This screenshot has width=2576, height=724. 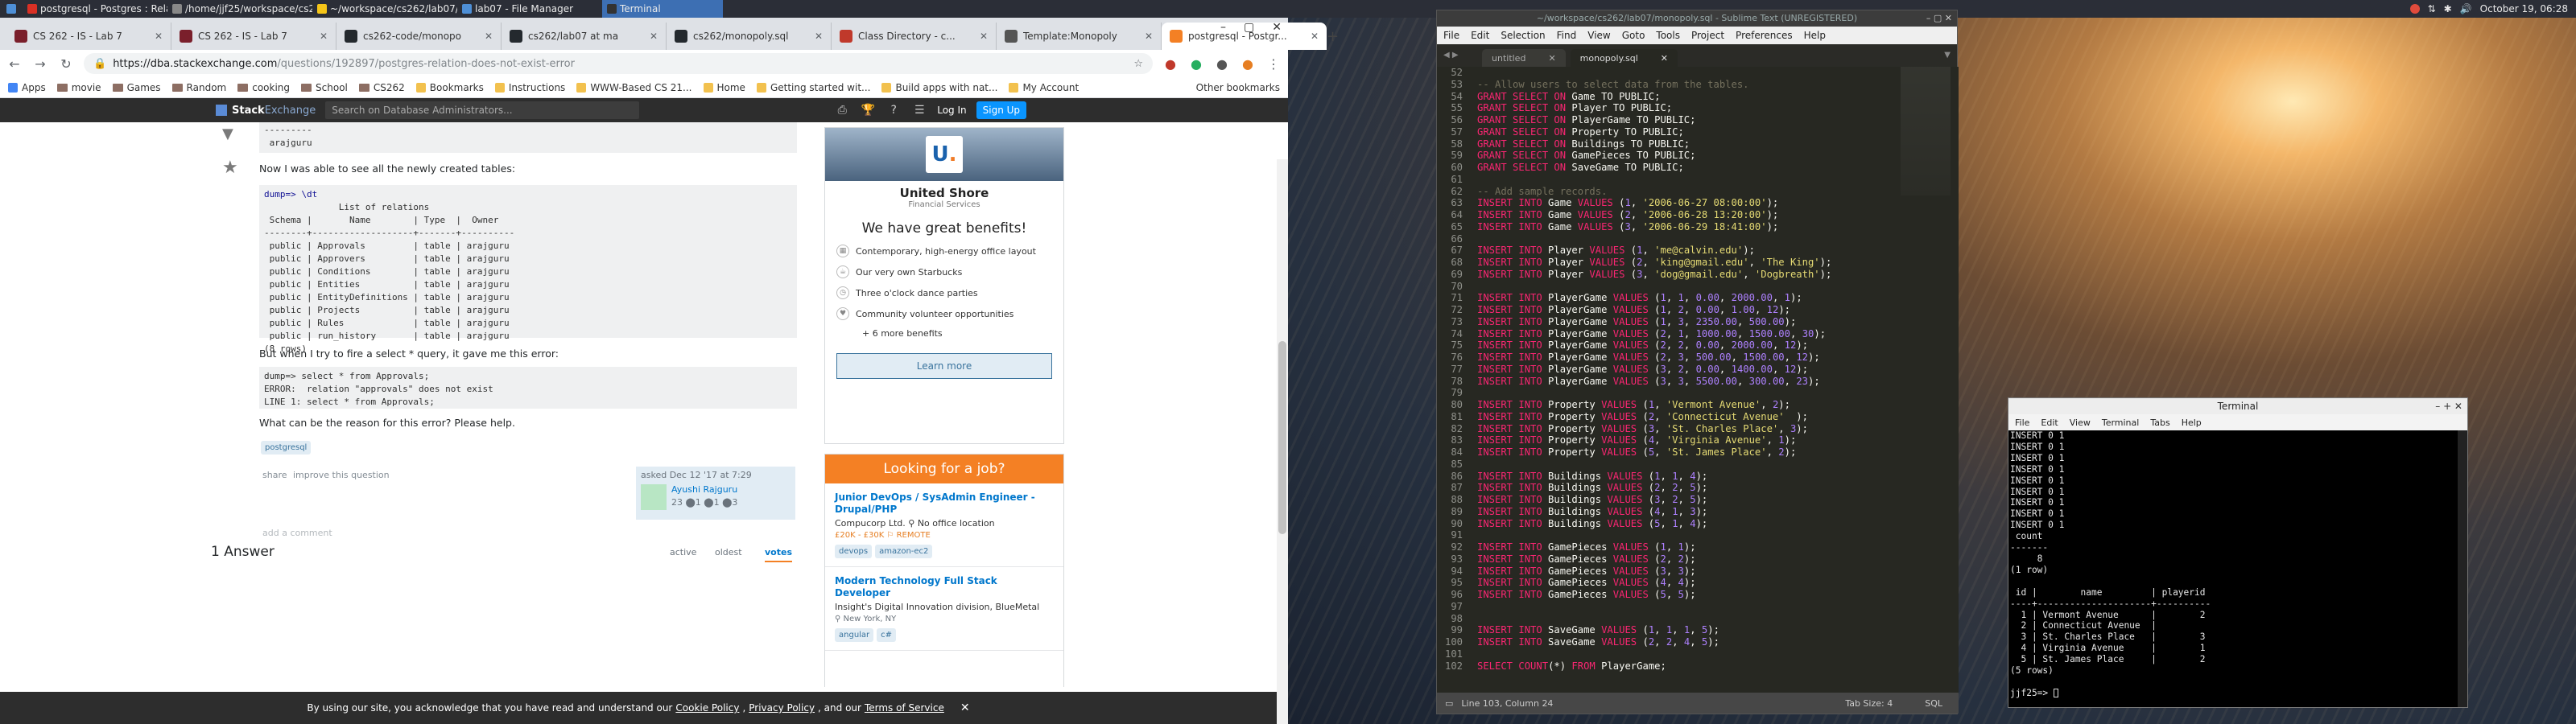 I want to click on browser-tab: cs262/lab07 at ma ✕, so click(x=584, y=36).